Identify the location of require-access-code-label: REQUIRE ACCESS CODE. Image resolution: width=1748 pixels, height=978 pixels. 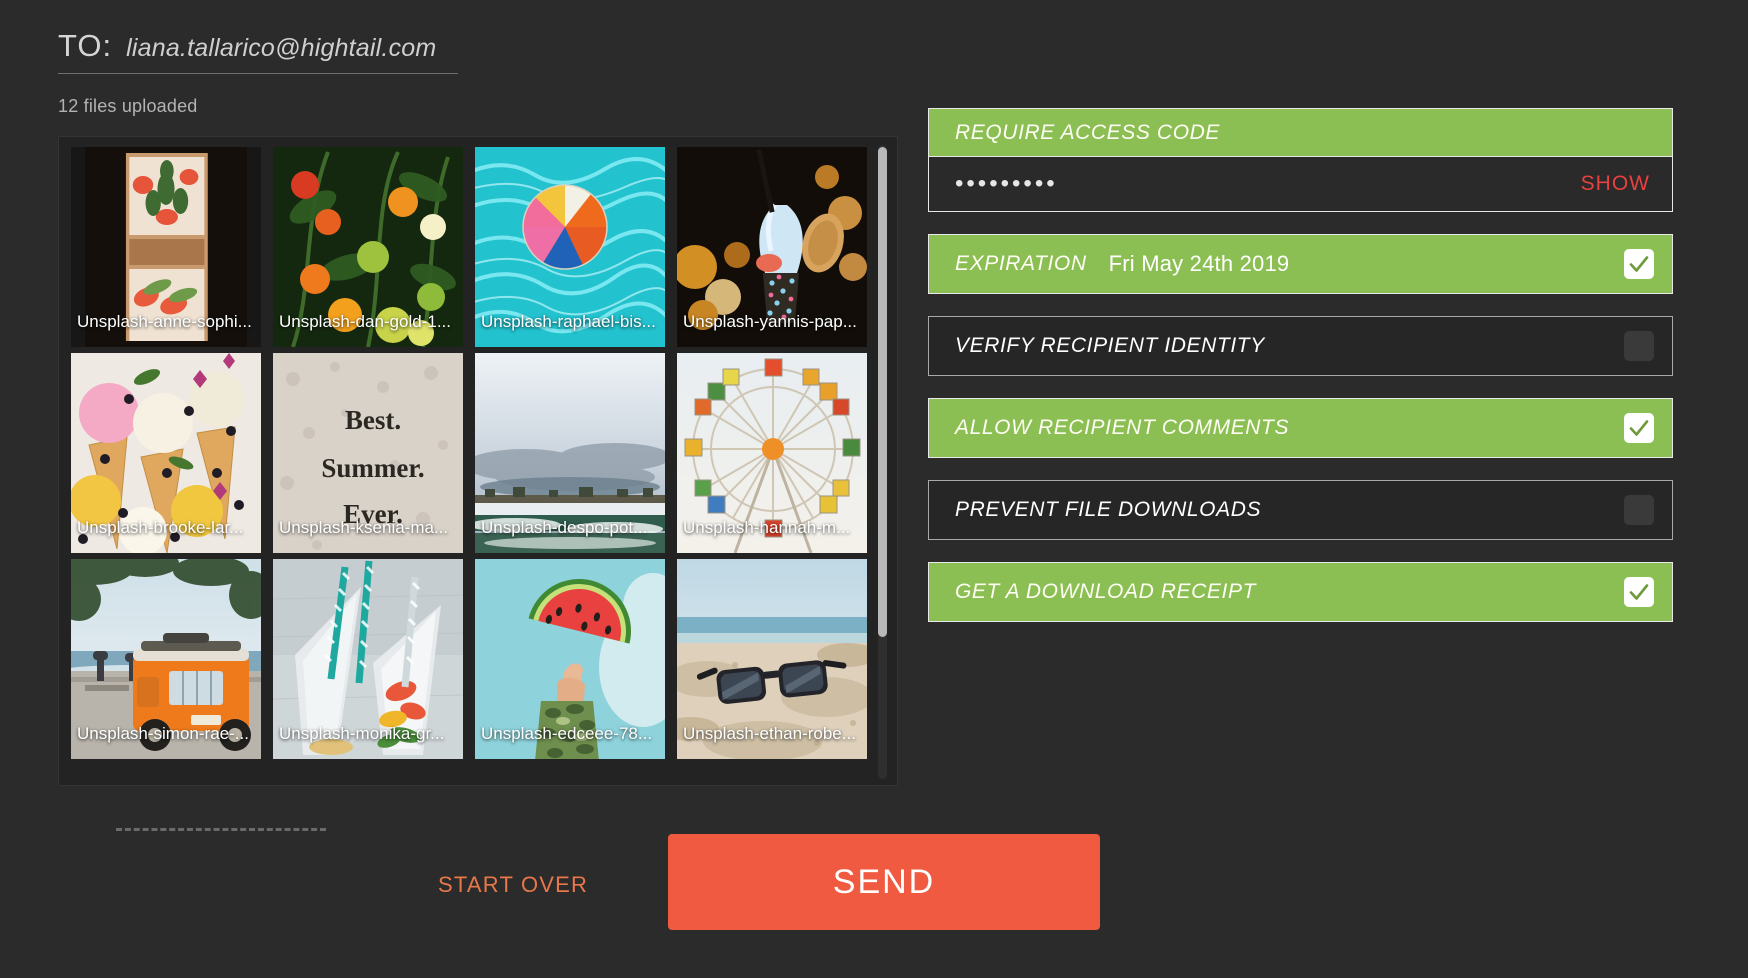
(1087, 132).